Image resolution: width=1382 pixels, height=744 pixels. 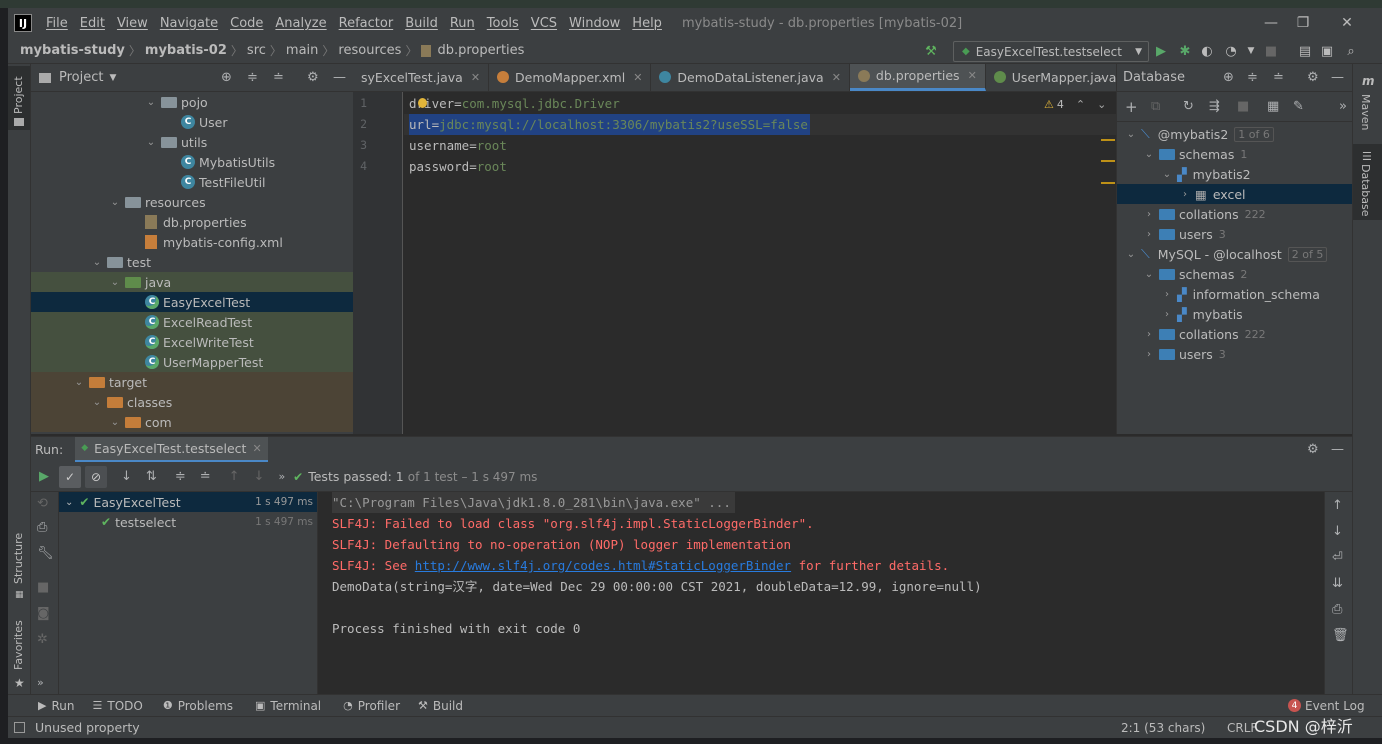 I want to click on project-structure-icon: ▤, so click(x=1305, y=51).